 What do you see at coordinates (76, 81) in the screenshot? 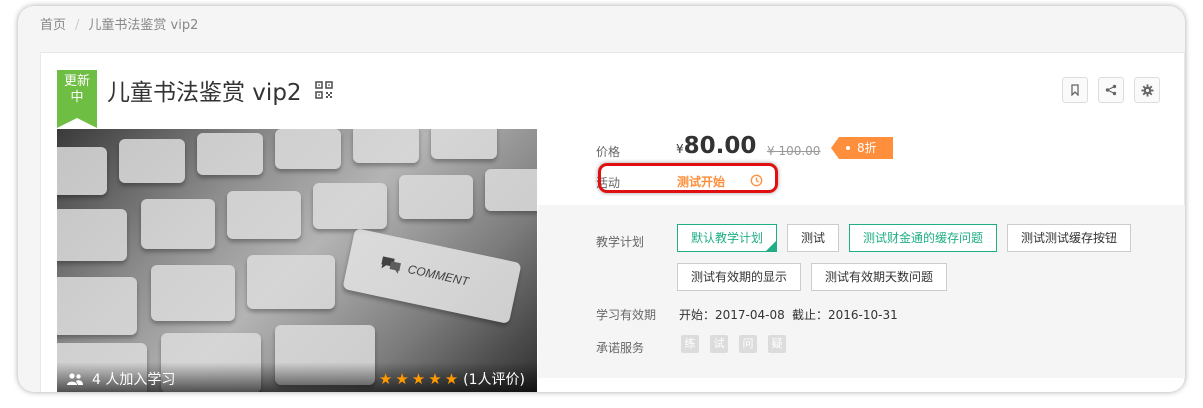
I see `status-badge-line1: 更新` at bounding box center [76, 81].